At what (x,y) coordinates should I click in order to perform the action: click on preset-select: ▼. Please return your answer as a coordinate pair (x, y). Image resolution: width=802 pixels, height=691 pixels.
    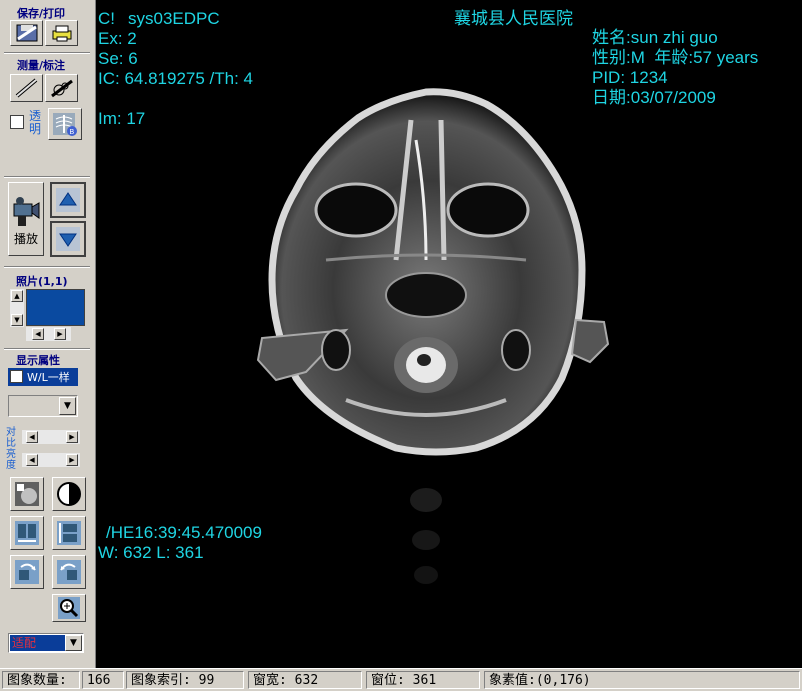
    Looking at the image, I should click on (43, 406).